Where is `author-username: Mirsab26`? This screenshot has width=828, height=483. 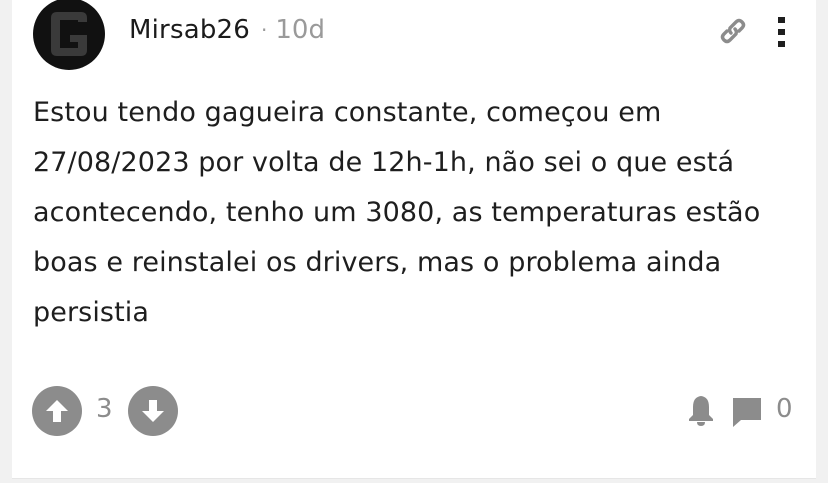
author-username: Mirsab26 is located at coordinates (189, 30).